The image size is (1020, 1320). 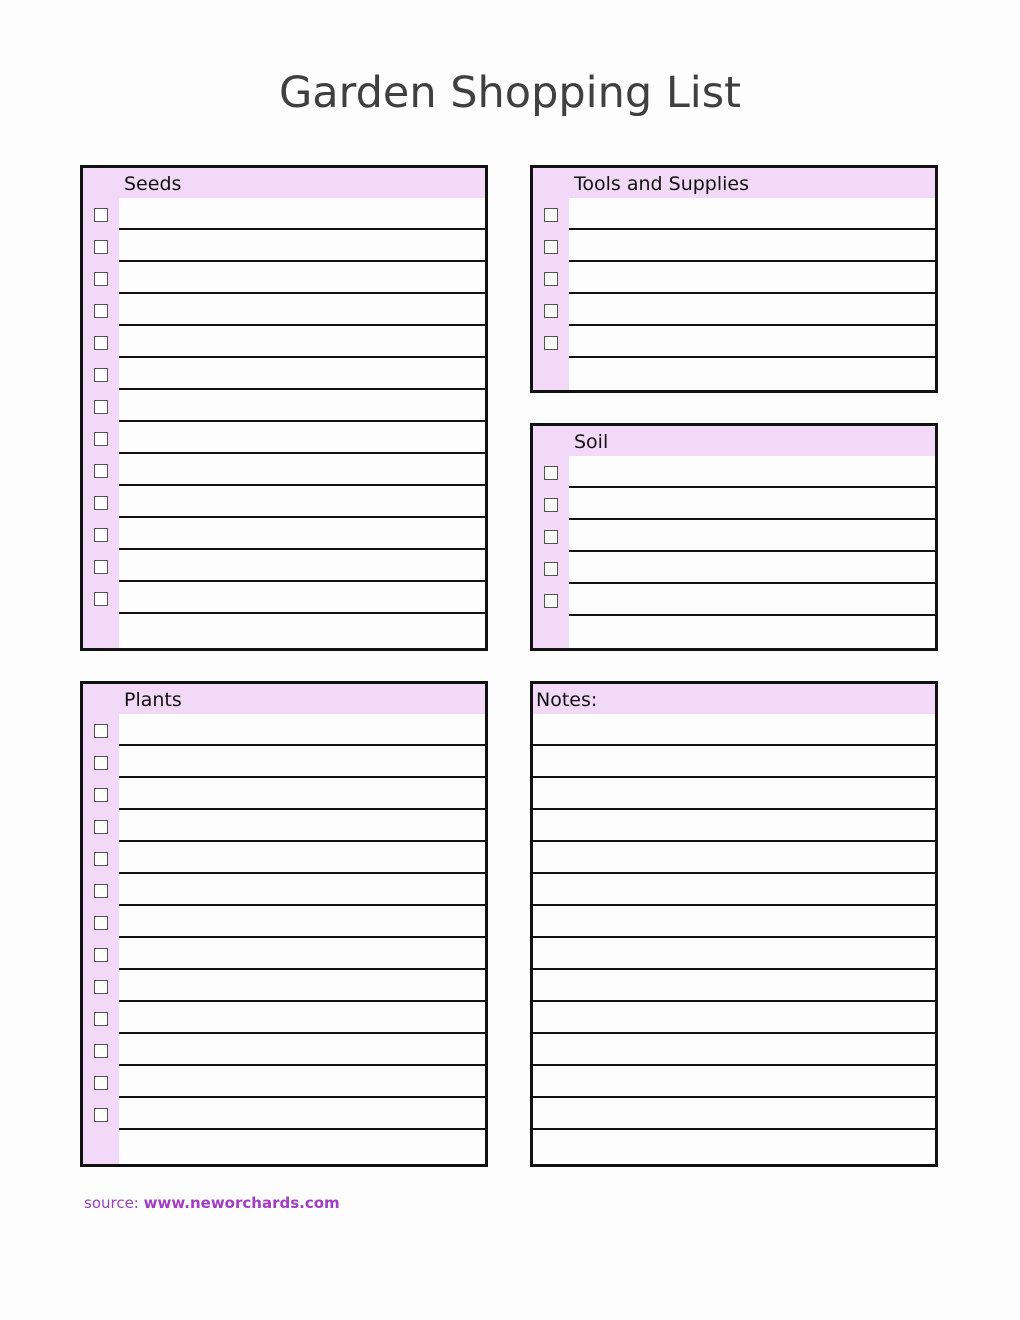 I want to click on tools-rows, so click(x=734, y=294).